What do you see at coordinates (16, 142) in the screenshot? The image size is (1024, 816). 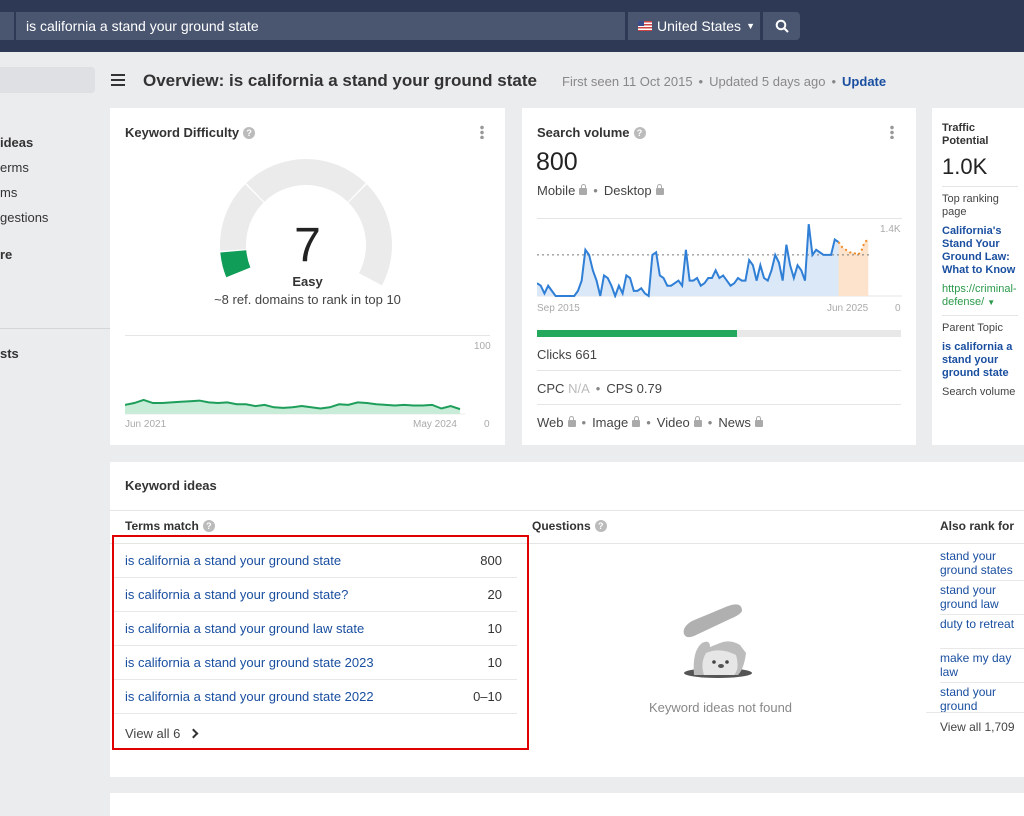 I see `sidebar-item-ideas: ideas` at bounding box center [16, 142].